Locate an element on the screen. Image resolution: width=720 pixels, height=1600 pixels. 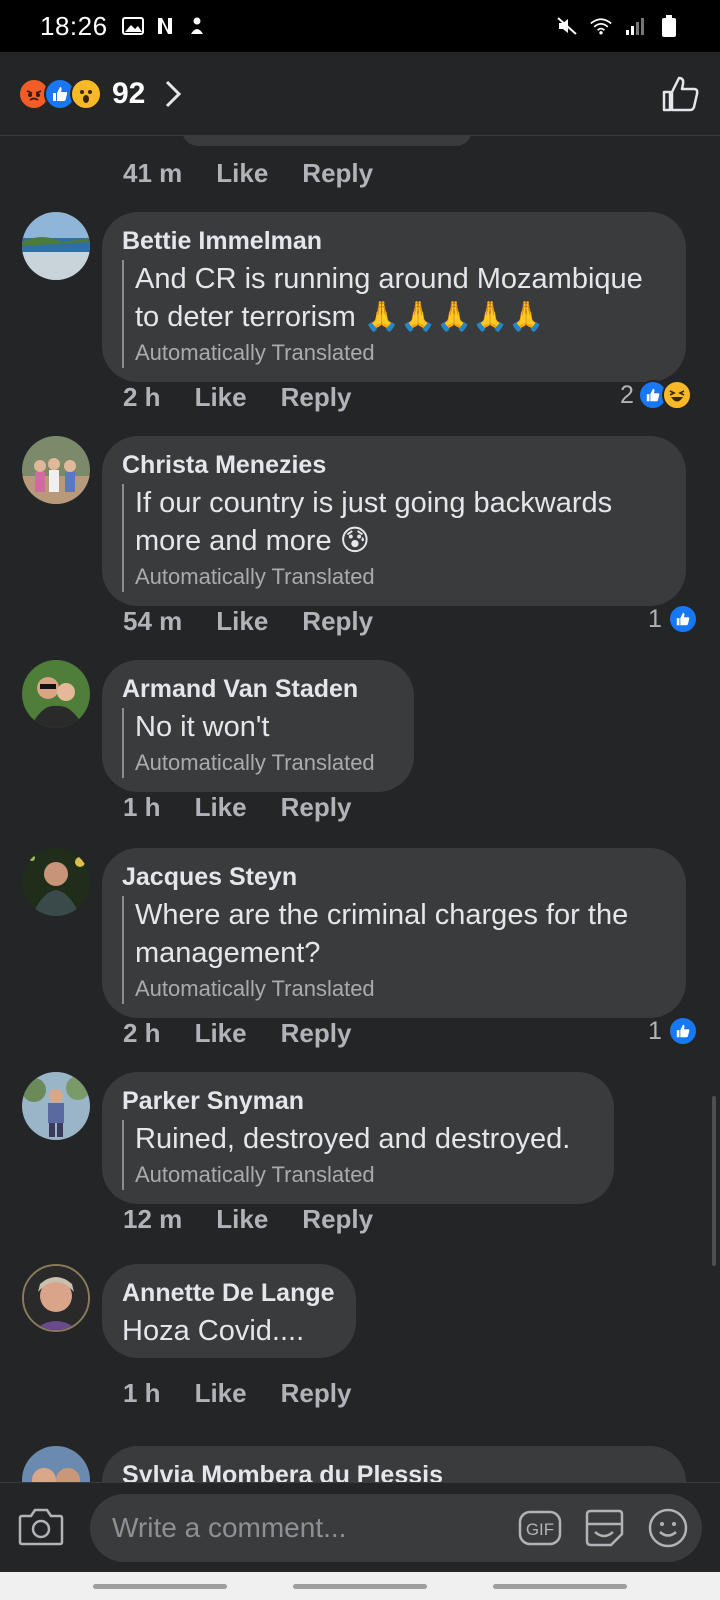
gif-label: GIF is located at coordinates (540, 1529).